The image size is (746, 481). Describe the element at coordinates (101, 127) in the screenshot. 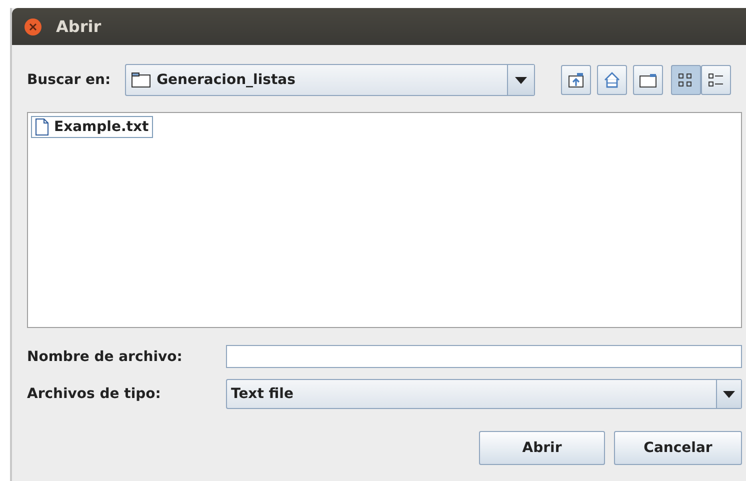

I see `file-name: Example.txt` at that location.